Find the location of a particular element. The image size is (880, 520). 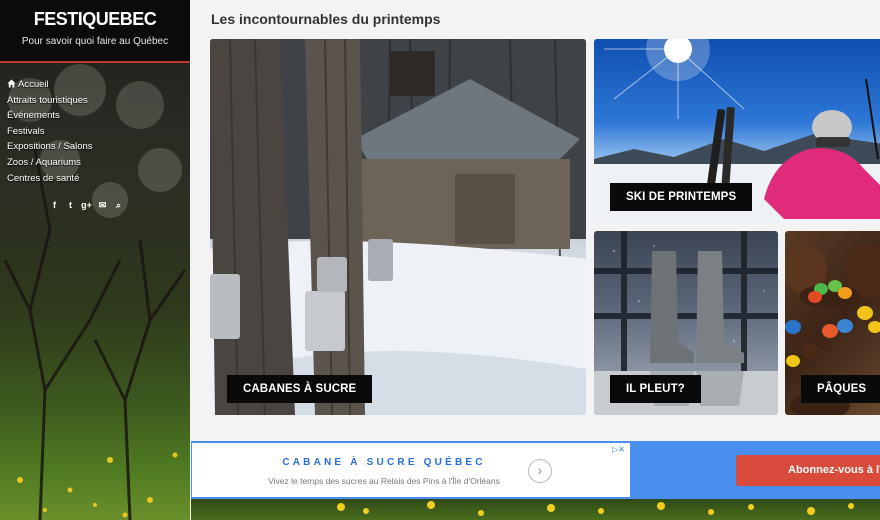

nav-item-attraits: Attraits touristiques is located at coordinates (50, 101).